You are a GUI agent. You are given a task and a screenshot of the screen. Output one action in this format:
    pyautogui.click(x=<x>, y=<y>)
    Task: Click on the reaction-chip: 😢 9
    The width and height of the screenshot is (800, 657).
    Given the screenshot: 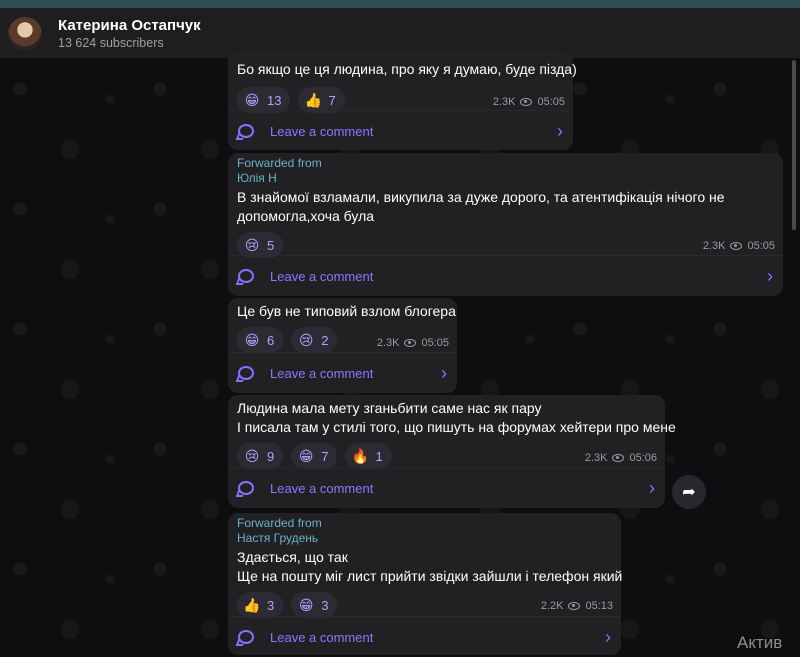 What is the action you would take?
    pyautogui.click(x=260, y=456)
    